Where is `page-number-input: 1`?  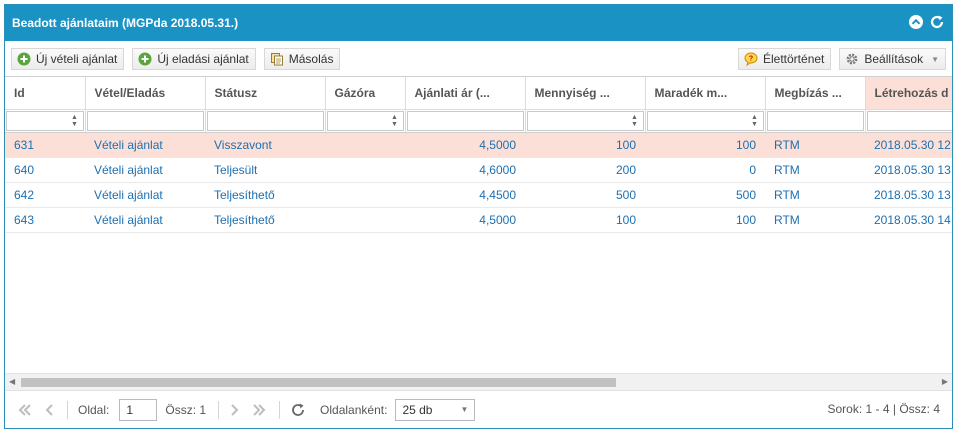
page-number-input: 1 is located at coordinates (138, 409).